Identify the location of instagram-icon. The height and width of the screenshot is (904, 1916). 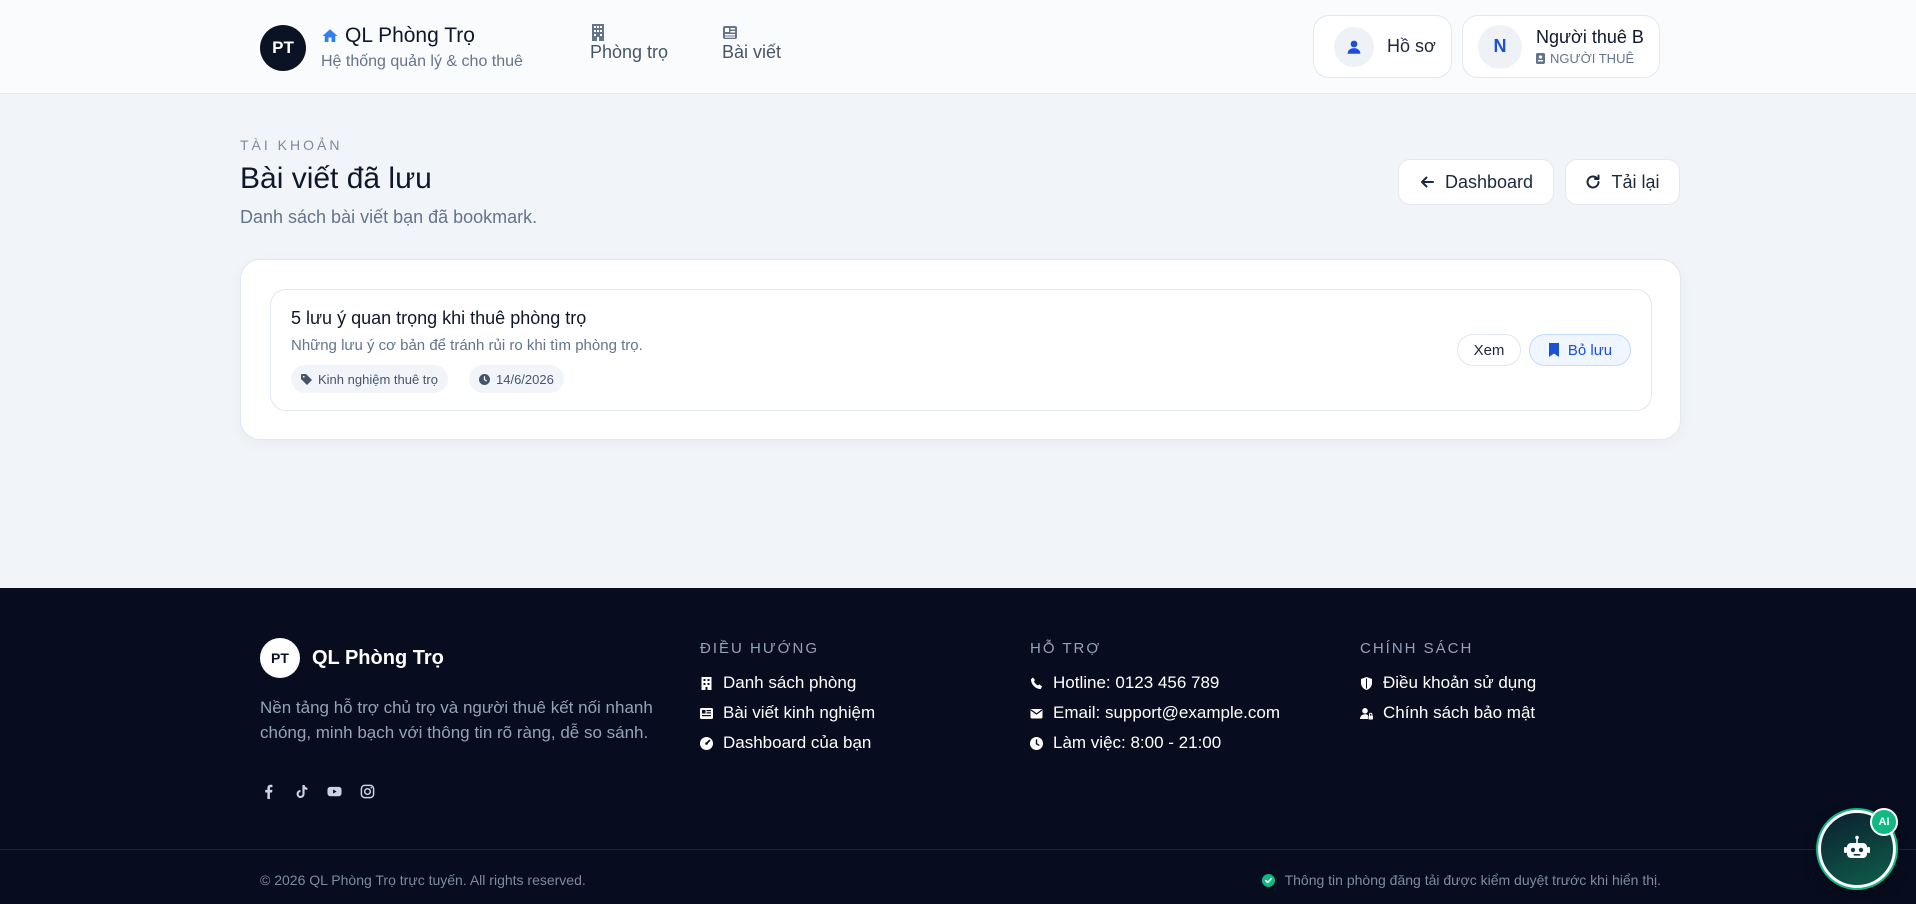
(367, 791).